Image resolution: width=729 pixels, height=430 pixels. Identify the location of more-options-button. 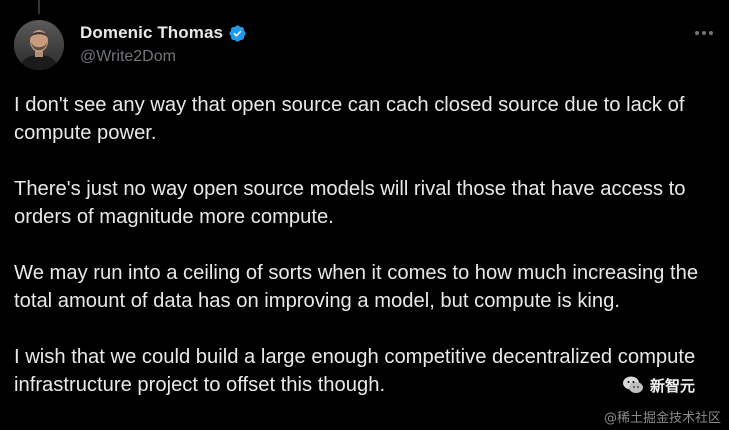
(704, 33).